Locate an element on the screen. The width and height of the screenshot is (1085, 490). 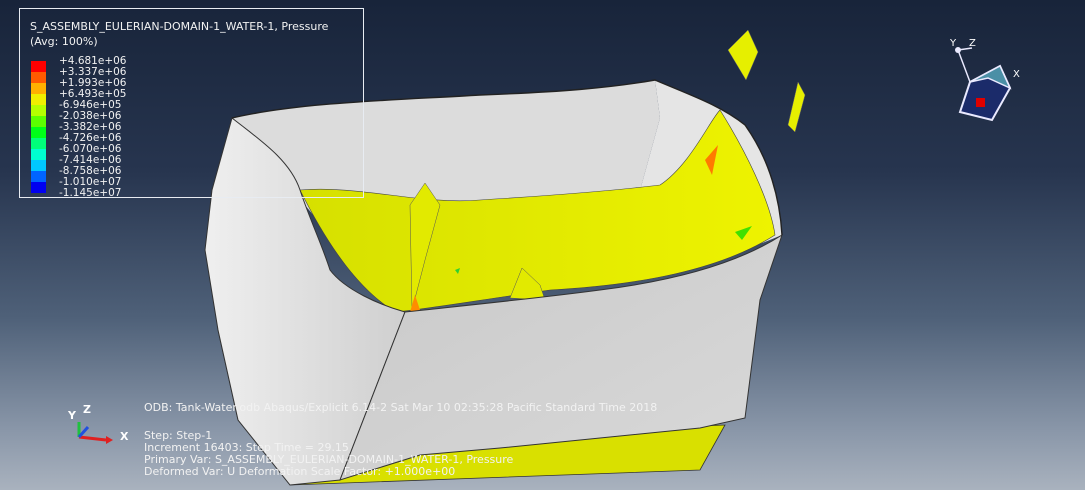
view-cube-center is located at coordinates (980, 102).